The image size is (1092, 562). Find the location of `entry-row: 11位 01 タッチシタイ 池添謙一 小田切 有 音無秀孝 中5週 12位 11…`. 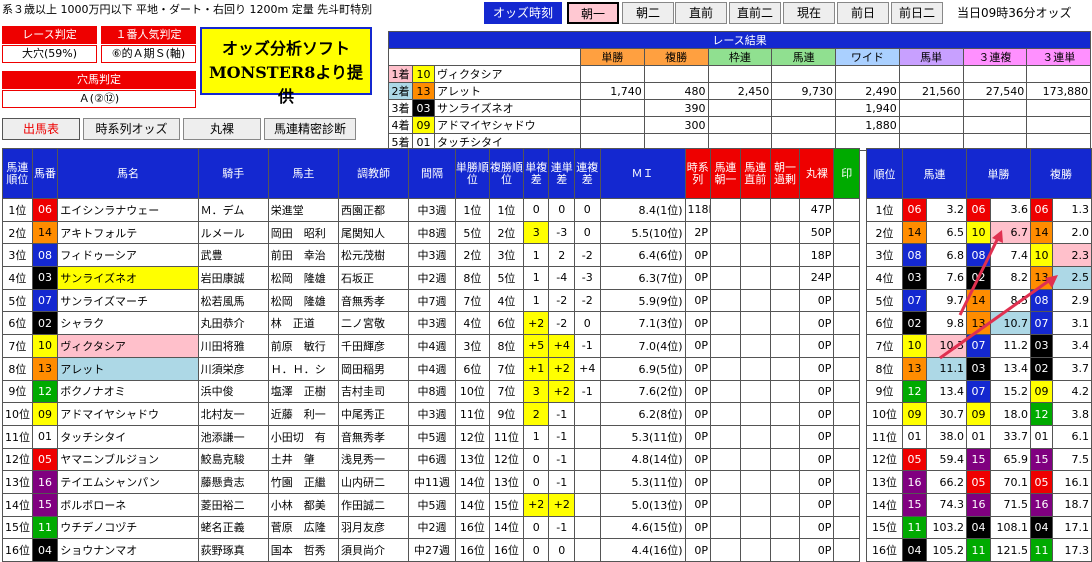

entry-row: 11位 01 タッチシタイ 池添謙一 小田切 有 音無秀孝 中5週 12位 11… is located at coordinates (431, 436).